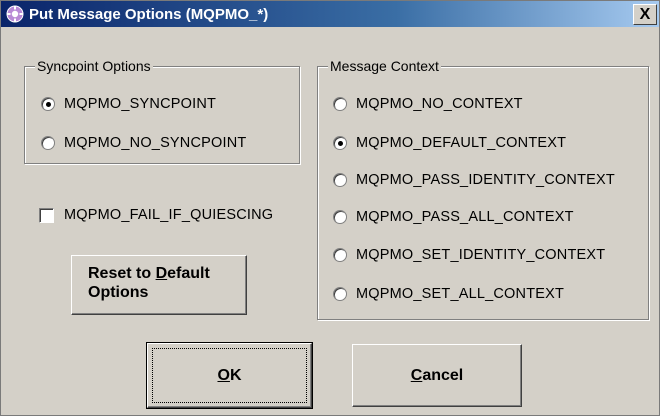 The image size is (660, 416). I want to click on close-icon: X, so click(645, 14).